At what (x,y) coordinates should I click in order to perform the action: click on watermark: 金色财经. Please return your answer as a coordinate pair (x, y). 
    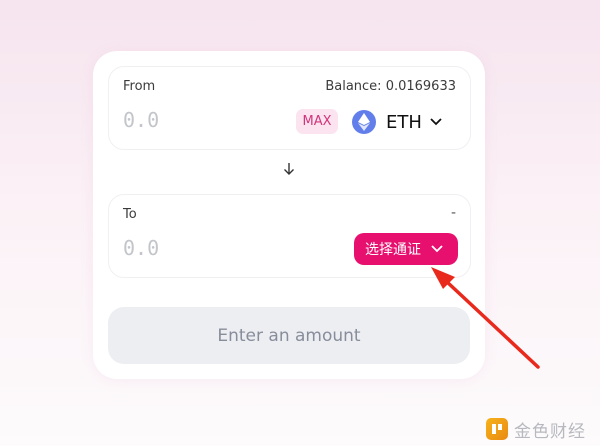
    Looking at the image, I should click on (536, 429).